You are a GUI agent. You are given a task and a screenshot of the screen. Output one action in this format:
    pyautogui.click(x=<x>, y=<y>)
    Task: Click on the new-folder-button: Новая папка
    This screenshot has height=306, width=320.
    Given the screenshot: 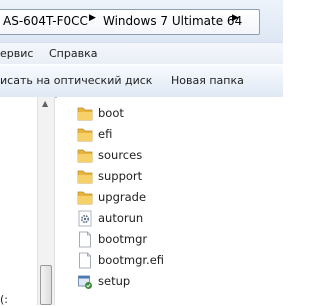 What is the action you would take?
    pyautogui.click(x=207, y=80)
    